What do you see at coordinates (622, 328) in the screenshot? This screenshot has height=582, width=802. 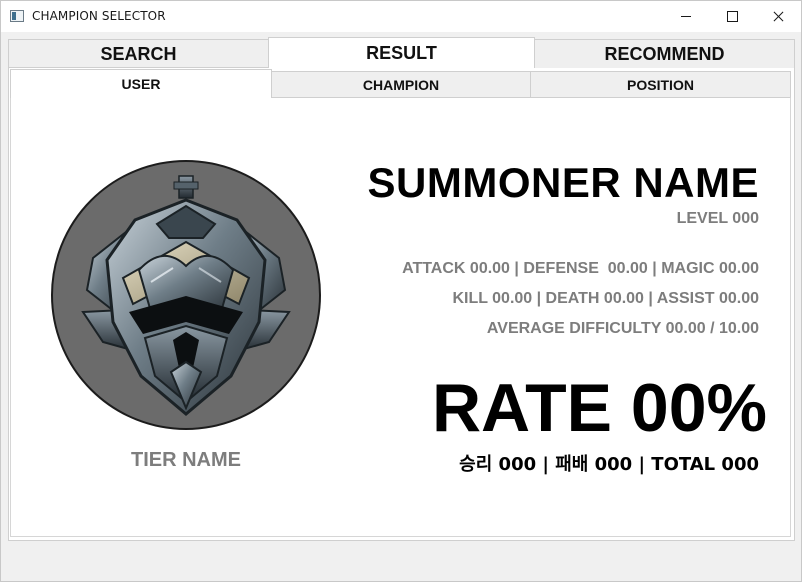 I see `stats-average-difficulty: AVERAGE DIFFICULTY 00.00 / 10.00` at bounding box center [622, 328].